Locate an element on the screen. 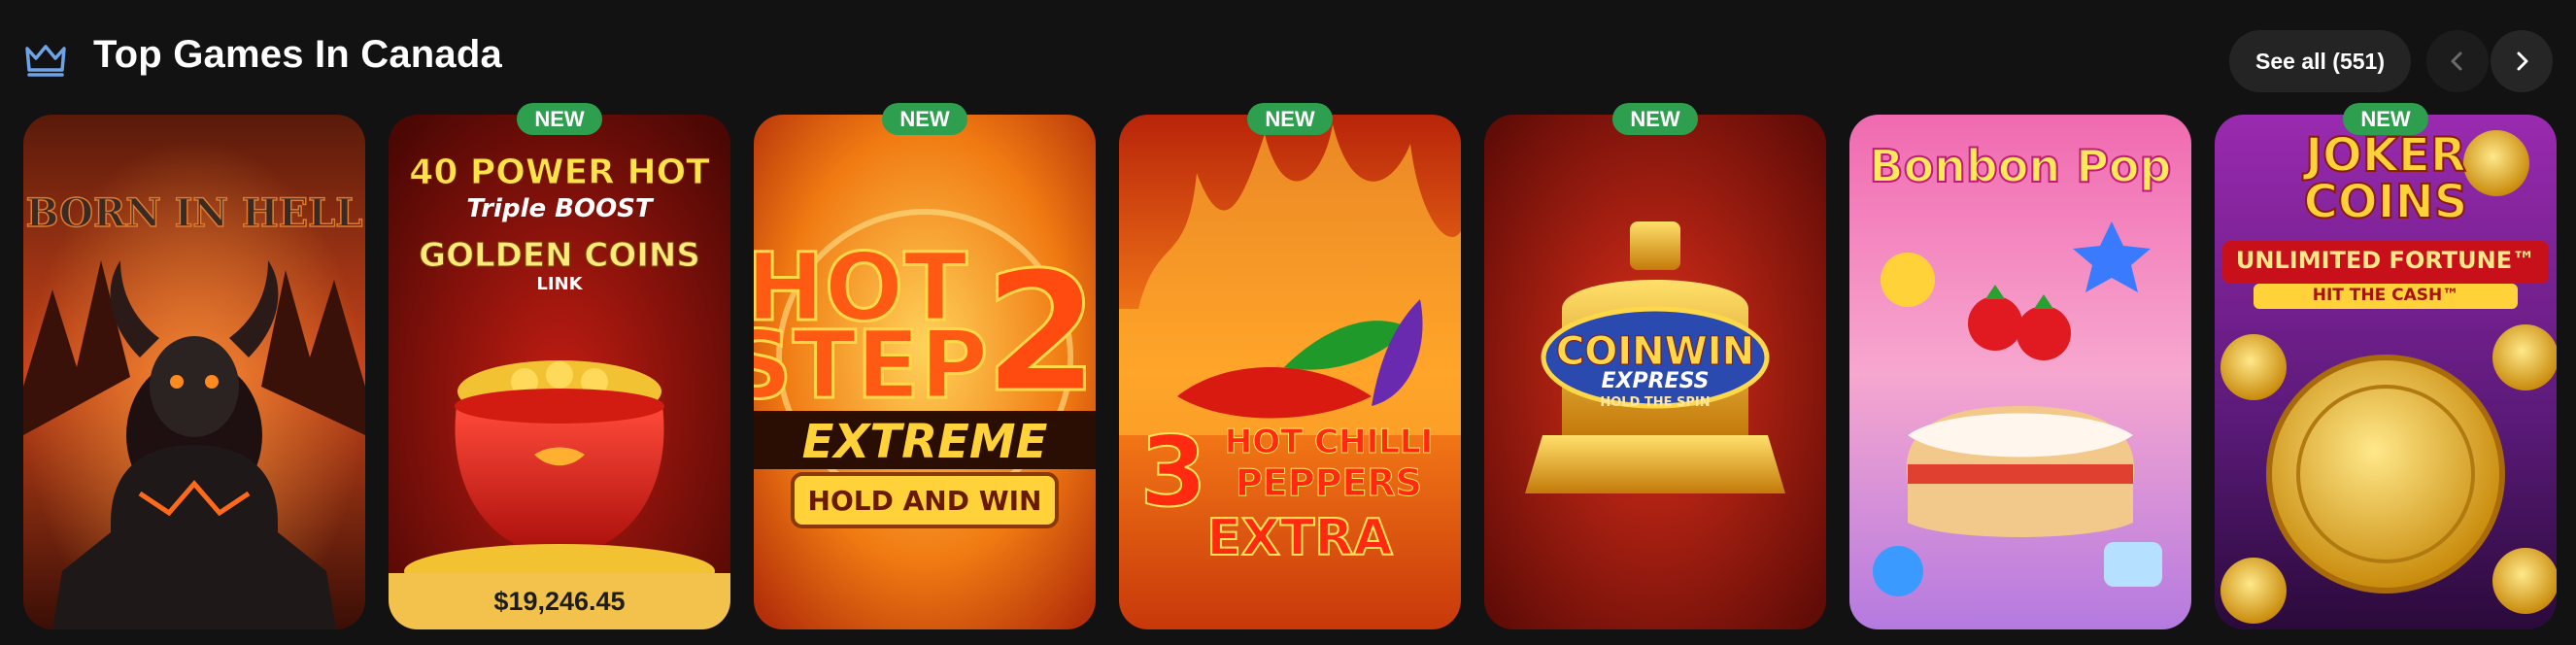 The height and width of the screenshot is (645, 2576). game-title-line: LINK is located at coordinates (559, 284).